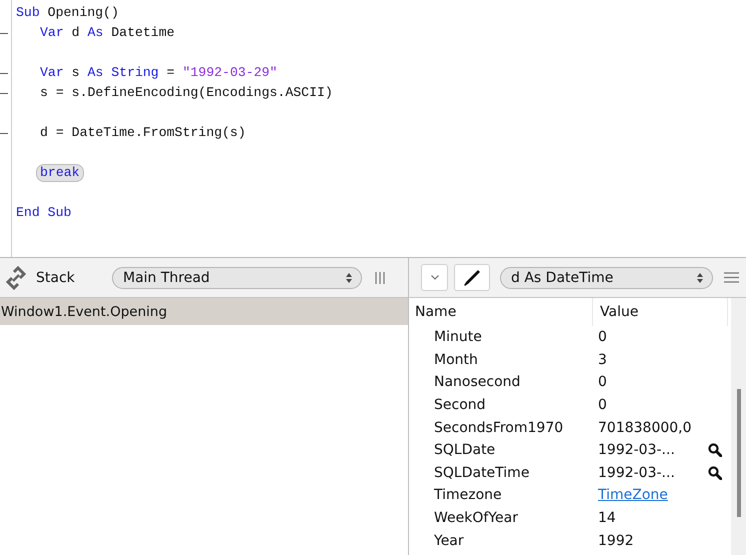 Image resolution: width=746 pixels, height=555 pixels. I want to click on property-name: Second, so click(460, 405).